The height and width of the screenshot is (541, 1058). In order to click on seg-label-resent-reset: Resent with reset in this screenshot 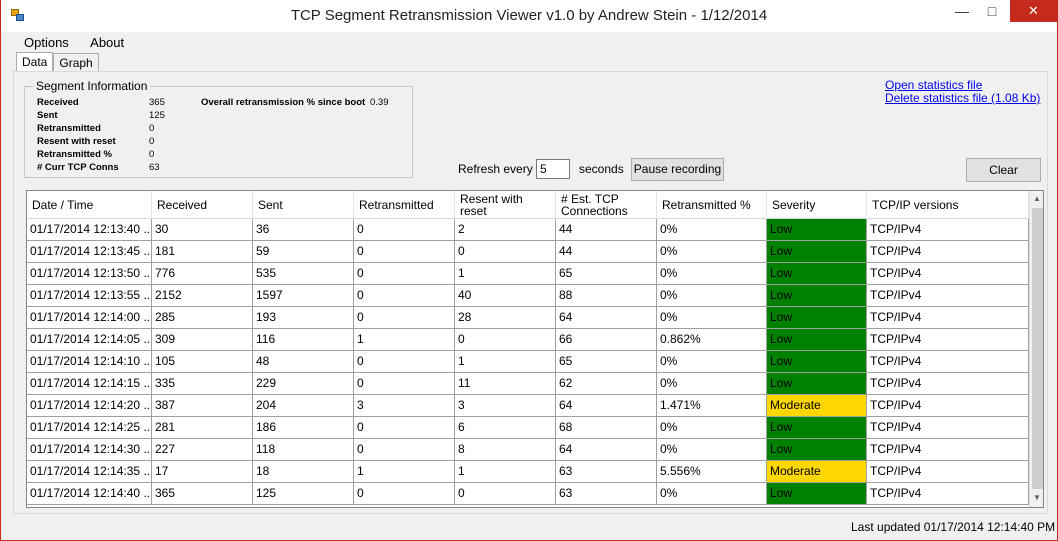, I will do `click(76, 141)`.